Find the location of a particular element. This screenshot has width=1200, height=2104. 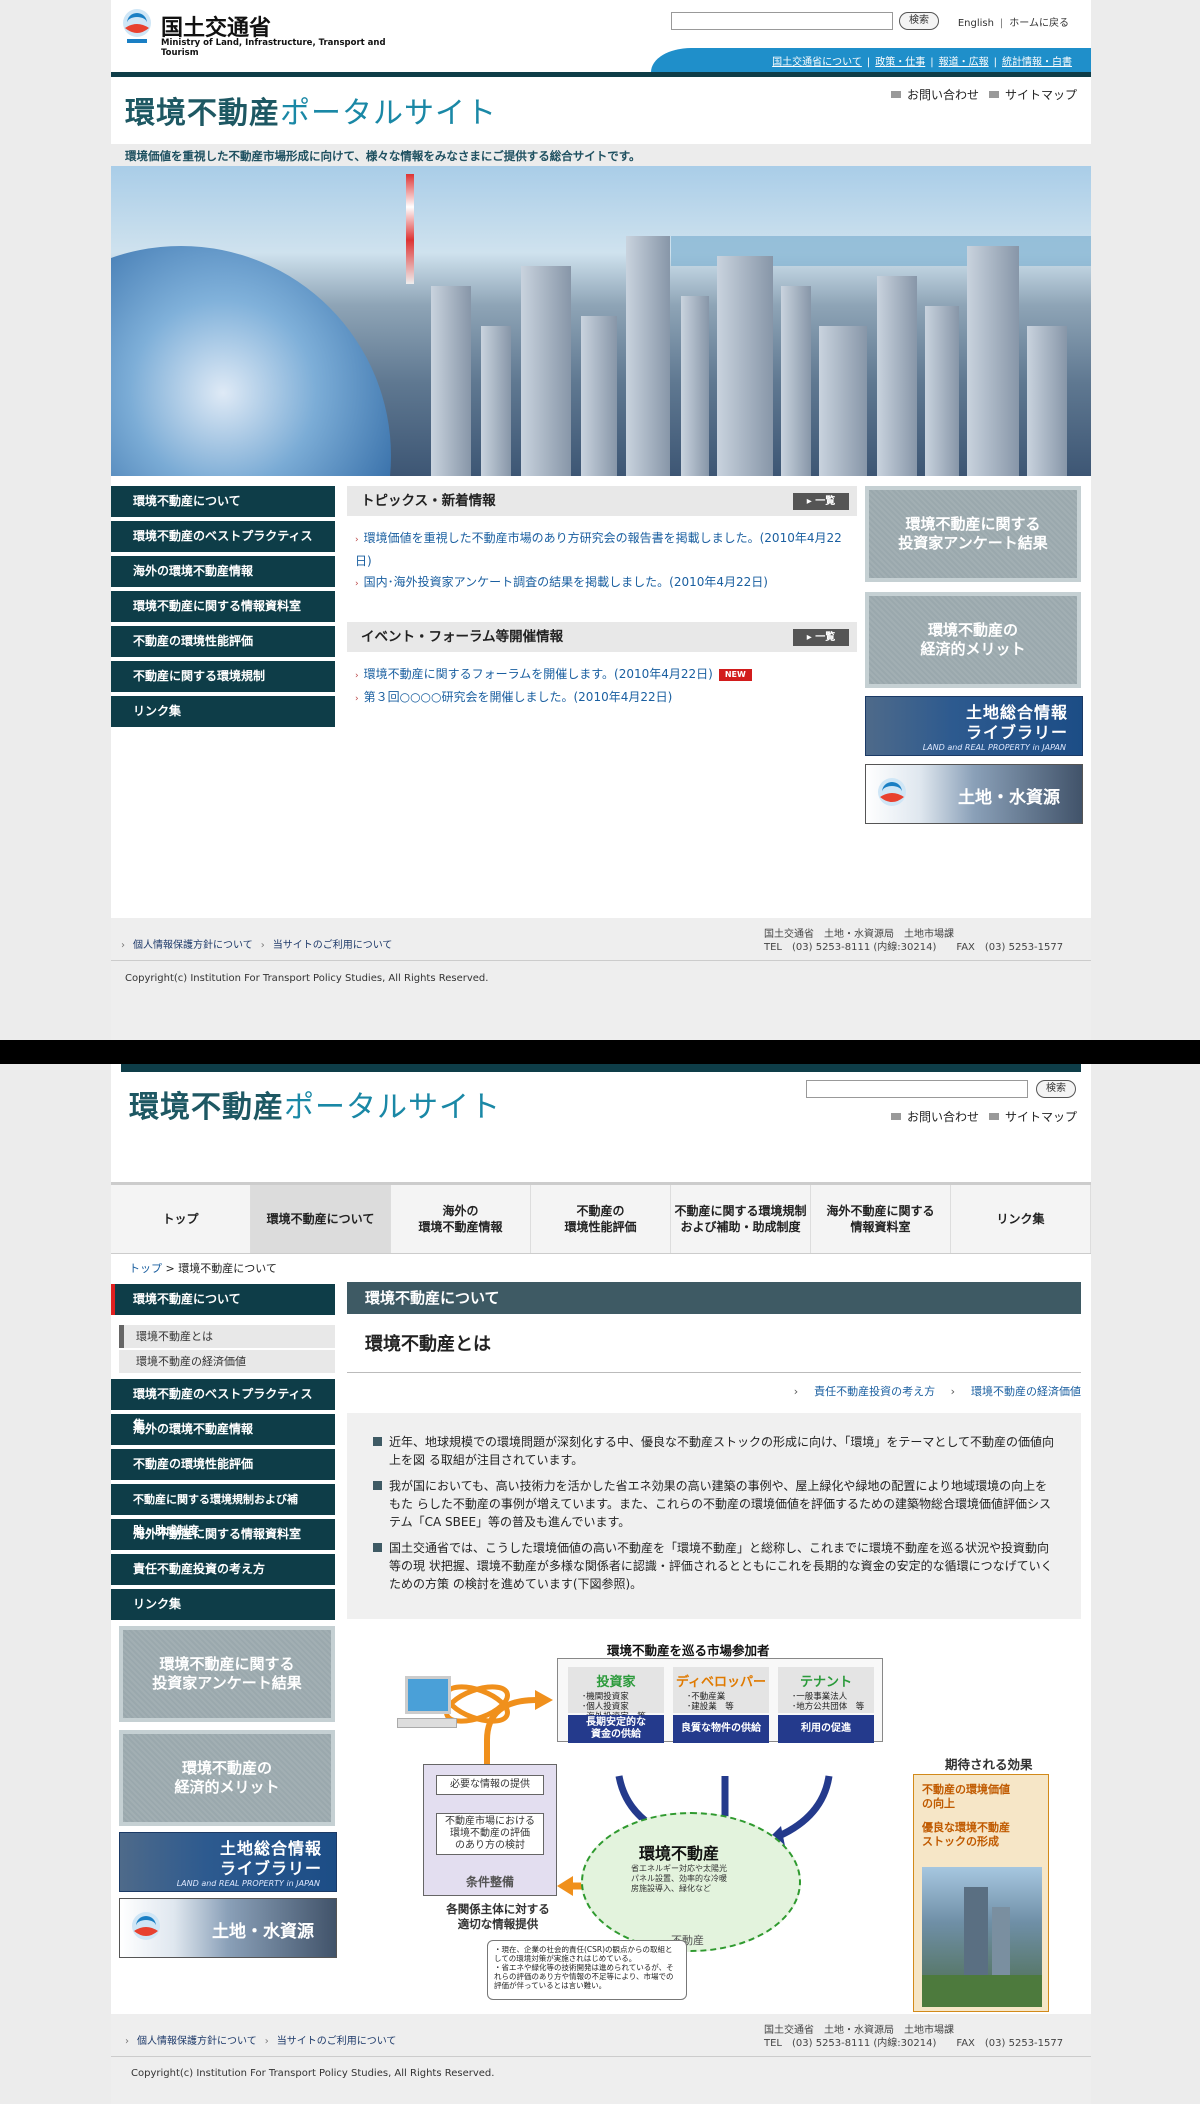

subnav-what-is: 環境不動産とは is located at coordinates (227, 1336).